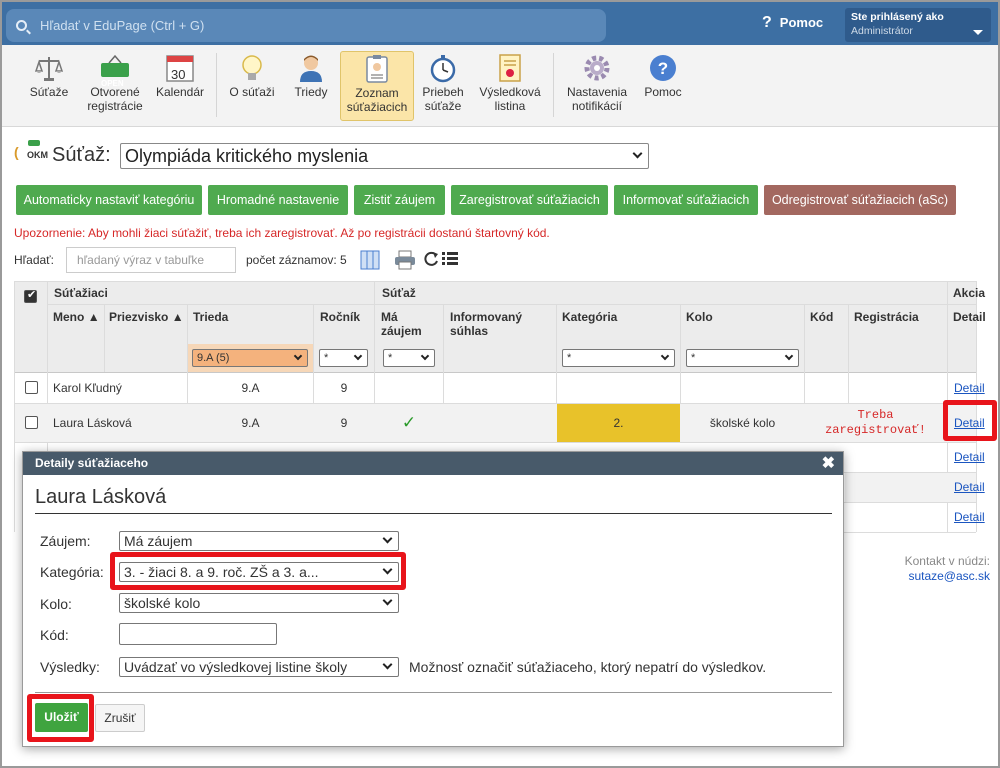 This screenshot has height=768, width=1000. What do you see at coordinates (326, 358) in the screenshot?
I see `year-filter-value: *` at bounding box center [326, 358].